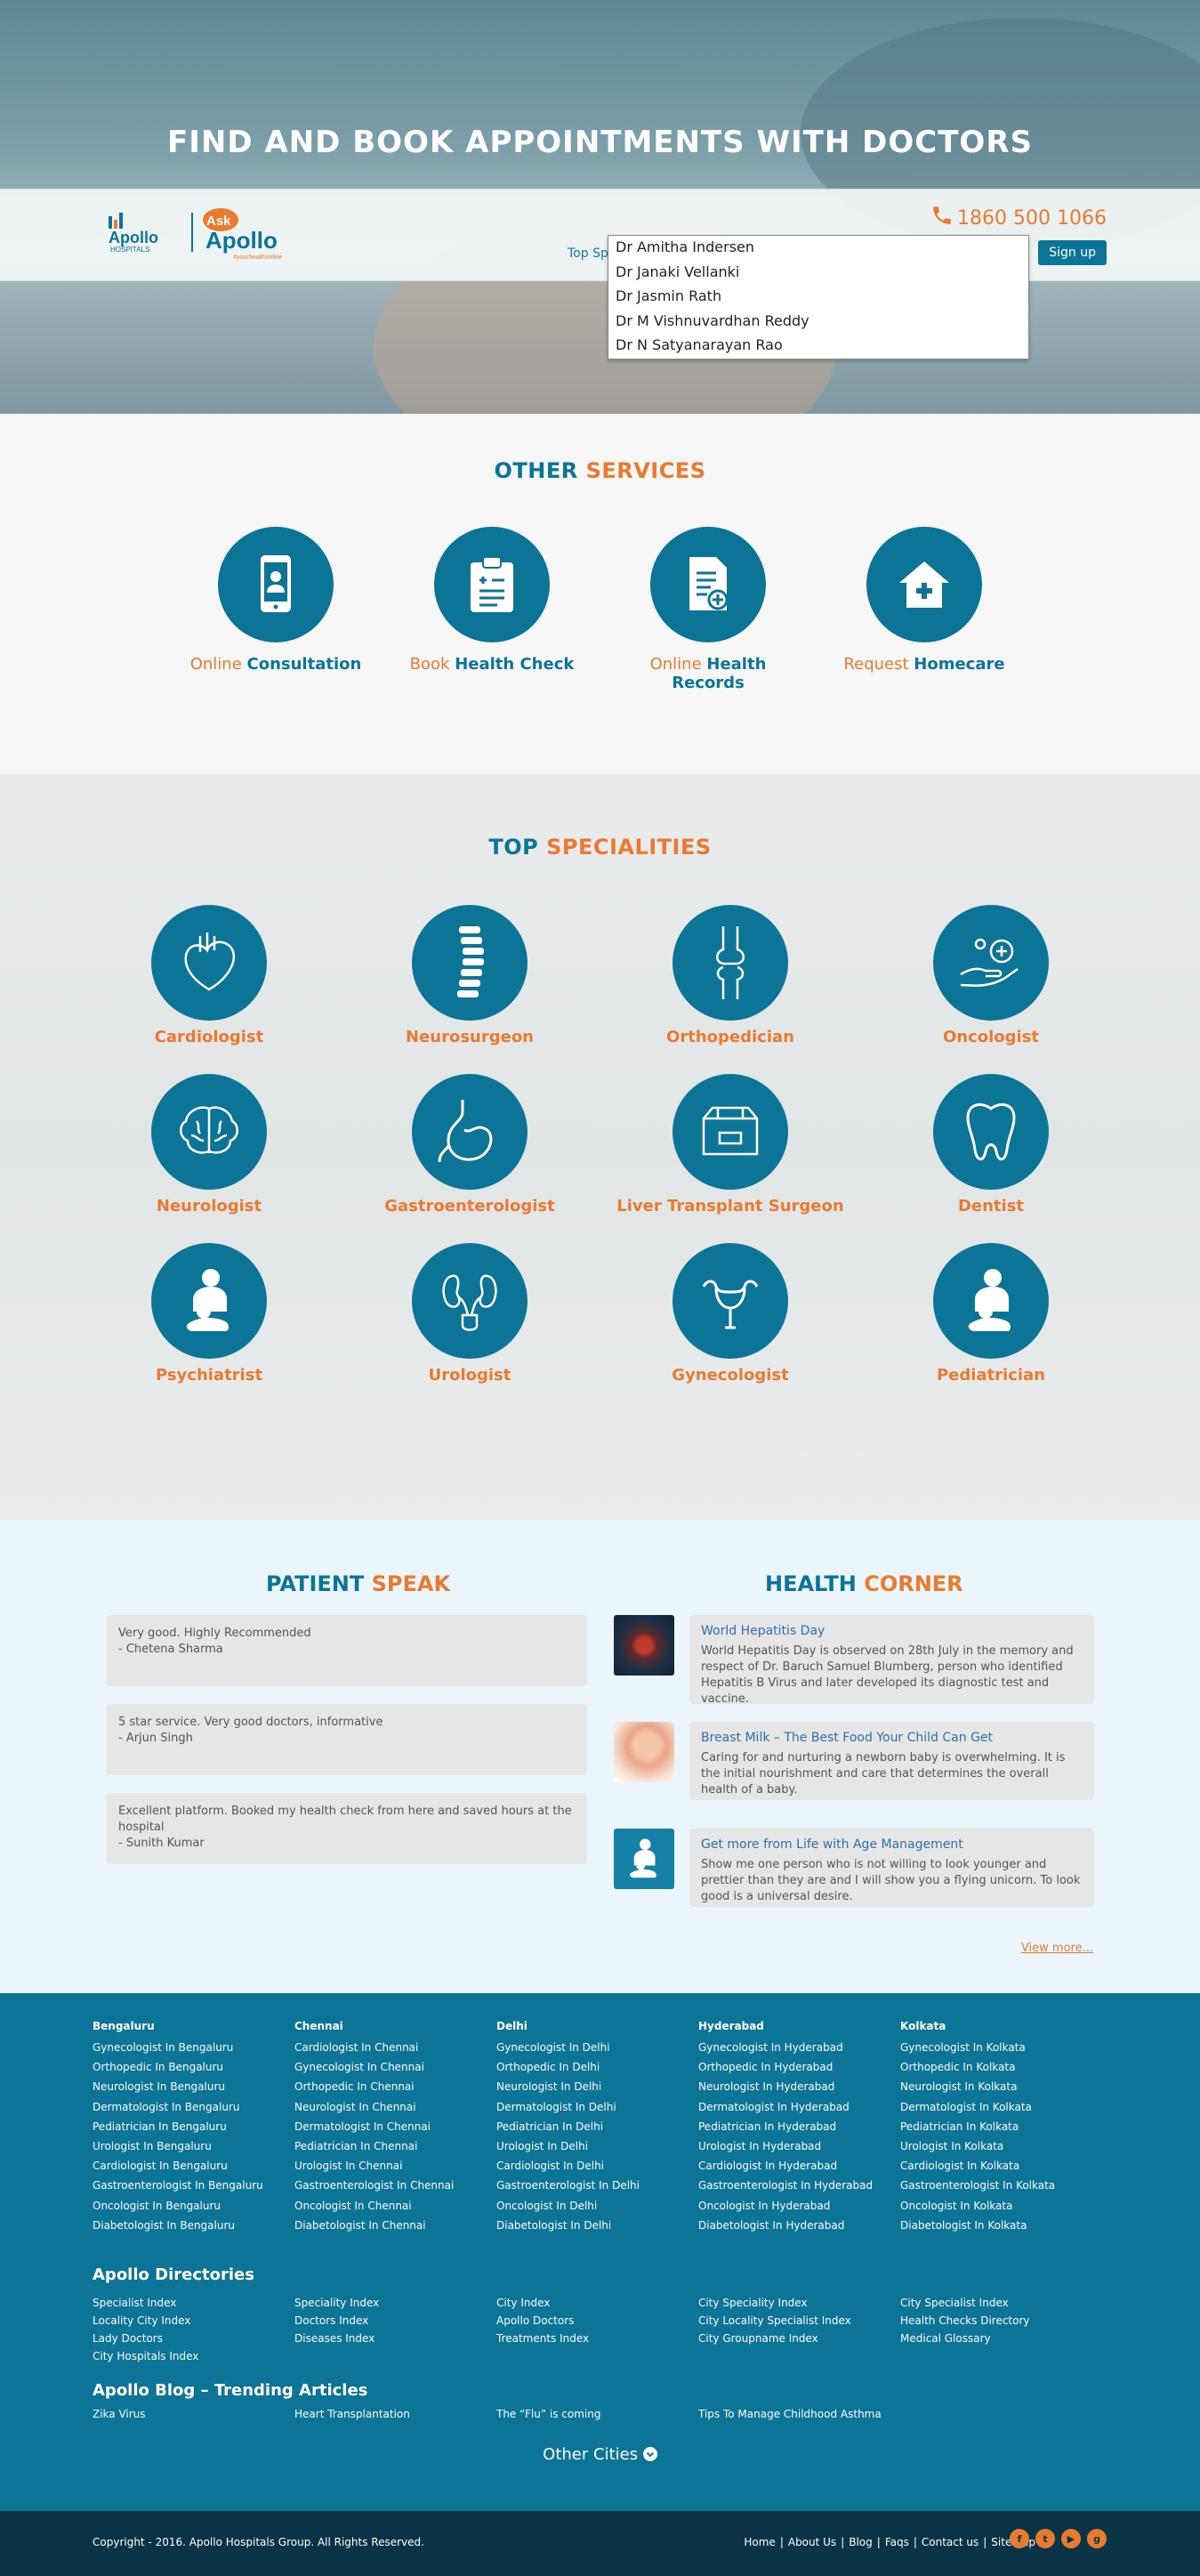 The image size is (1200, 2576). What do you see at coordinates (396, 2338) in the screenshot?
I see `directory-link: Diseases Index` at bounding box center [396, 2338].